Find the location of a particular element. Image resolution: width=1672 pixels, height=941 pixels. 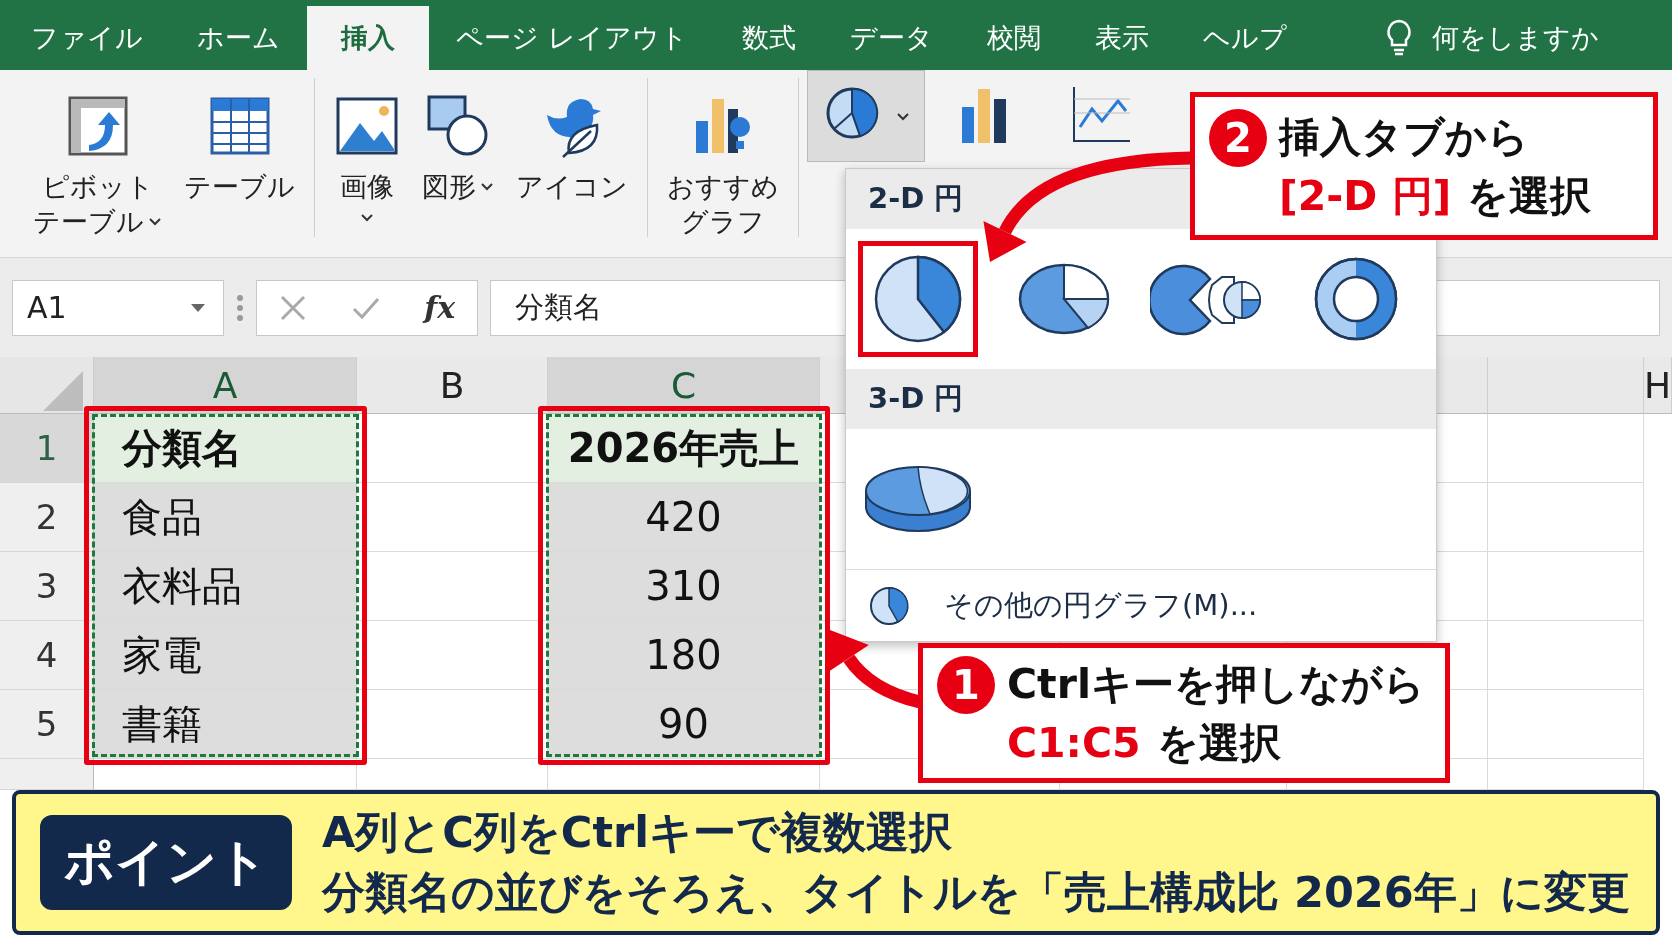

image-button: 画像 is located at coordinates (367, 158).